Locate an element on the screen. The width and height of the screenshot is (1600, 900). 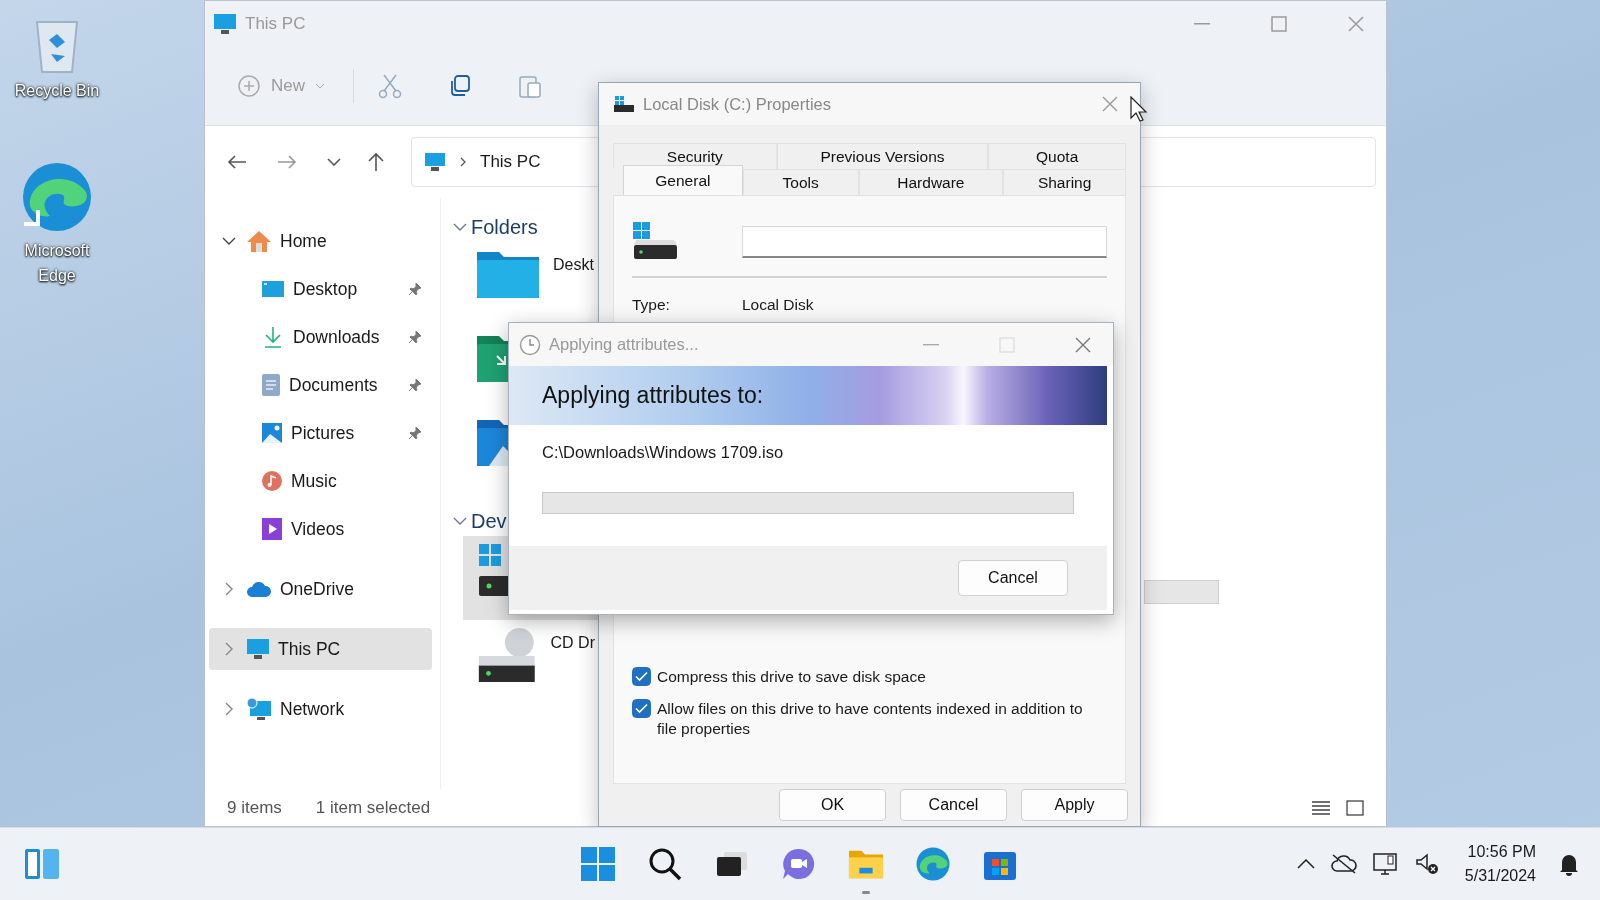
status-text: 1 item selected is located at coordinates (373, 807).